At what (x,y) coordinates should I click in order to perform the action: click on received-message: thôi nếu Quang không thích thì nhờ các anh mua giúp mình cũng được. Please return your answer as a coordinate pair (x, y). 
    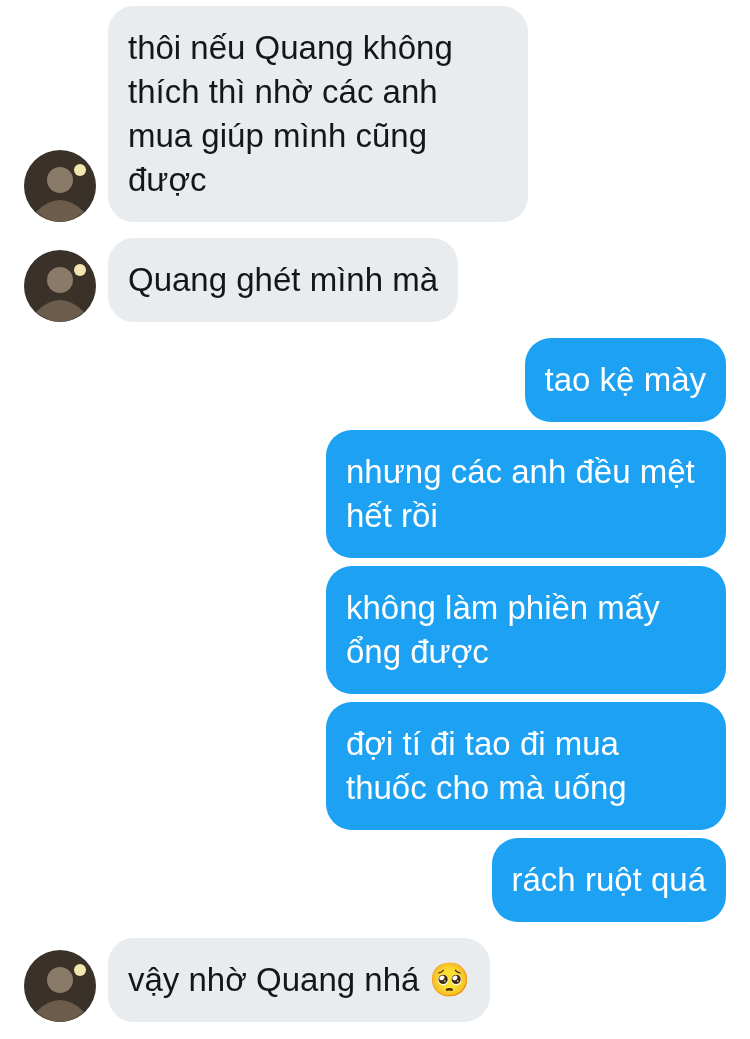
    Looking at the image, I should click on (318, 114).